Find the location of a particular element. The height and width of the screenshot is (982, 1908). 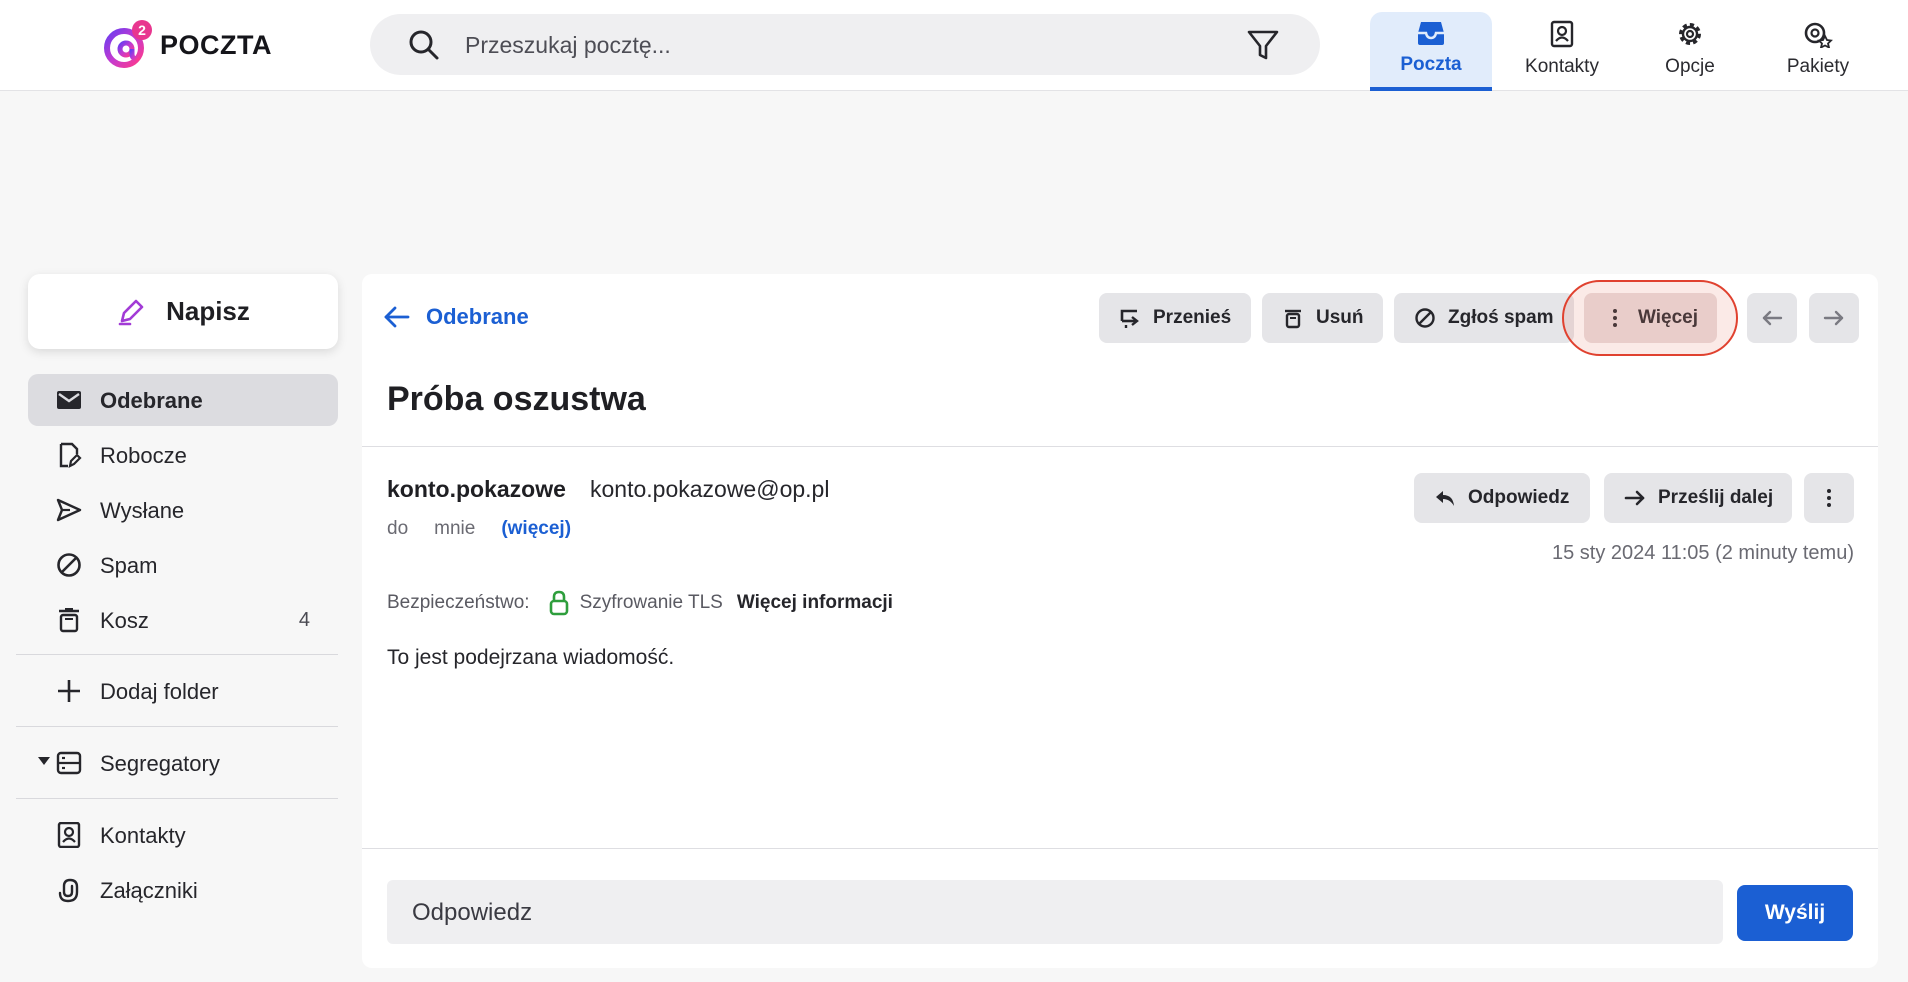

send-label: Wyślij is located at coordinates (1795, 912).